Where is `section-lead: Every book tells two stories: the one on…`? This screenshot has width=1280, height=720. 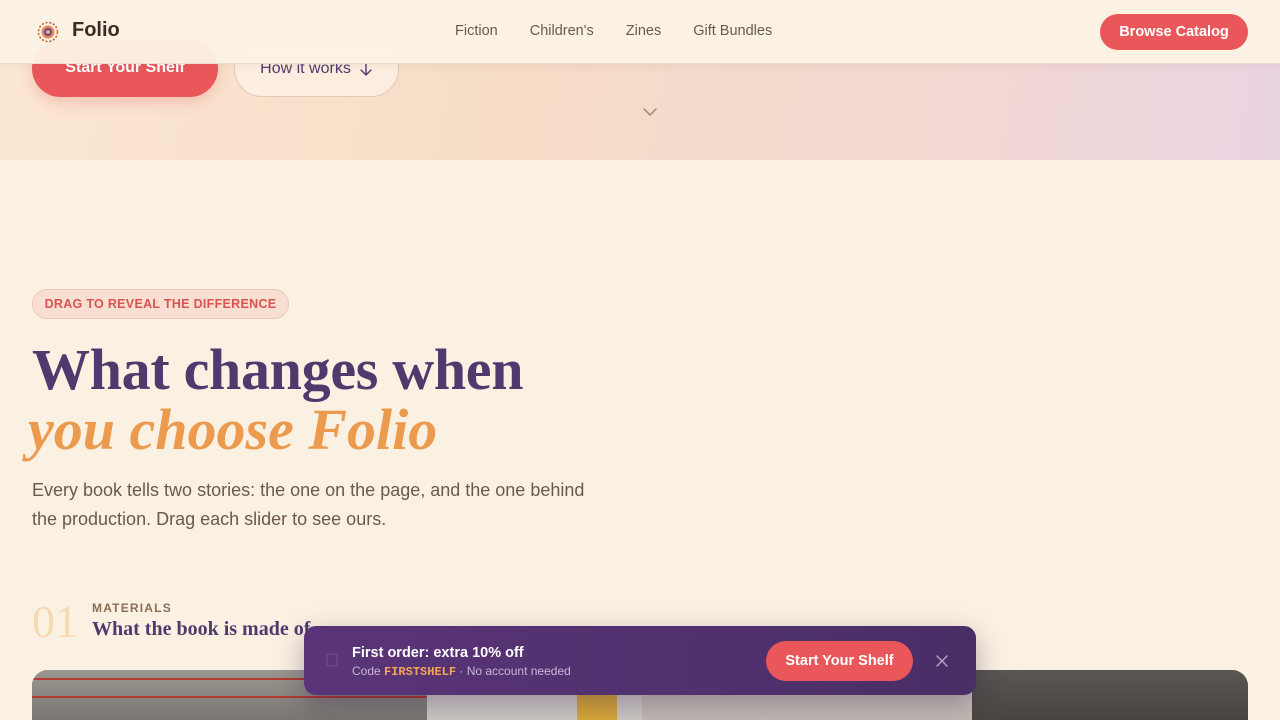
section-lead: Every book tells two stories: the one on… is located at coordinates (308, 504).